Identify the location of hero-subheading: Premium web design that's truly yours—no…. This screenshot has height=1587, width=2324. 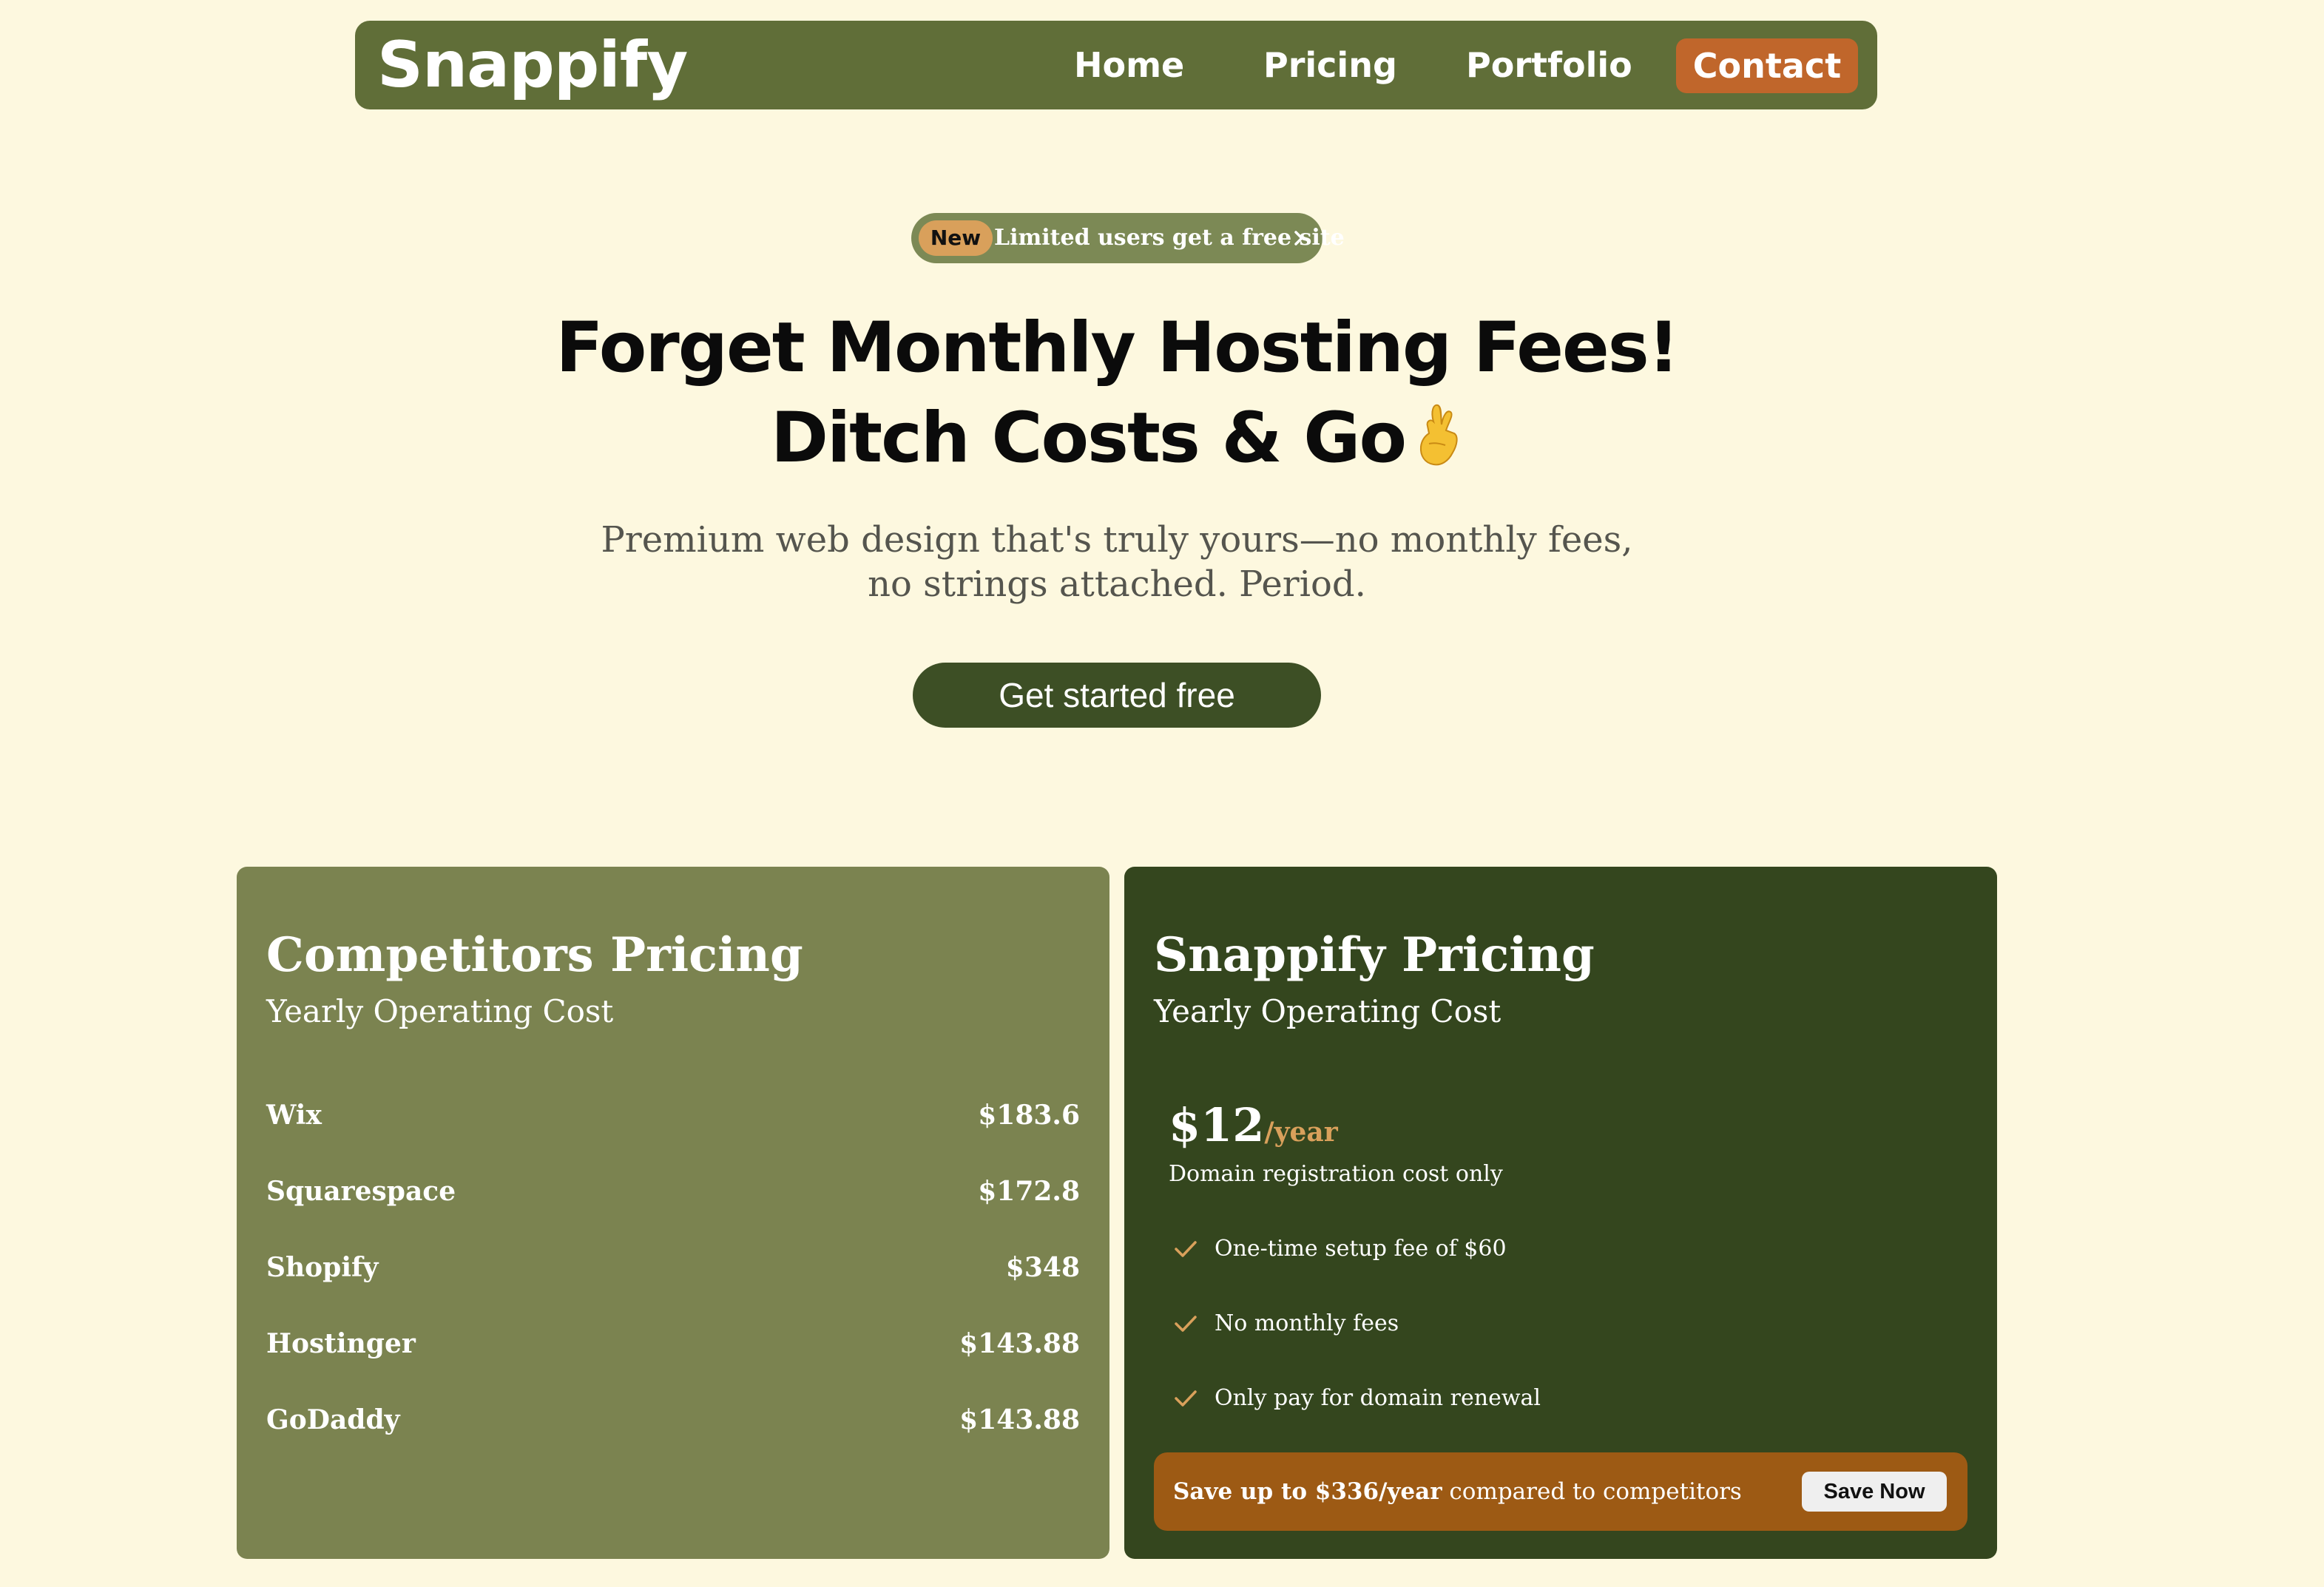
(1117, 562).